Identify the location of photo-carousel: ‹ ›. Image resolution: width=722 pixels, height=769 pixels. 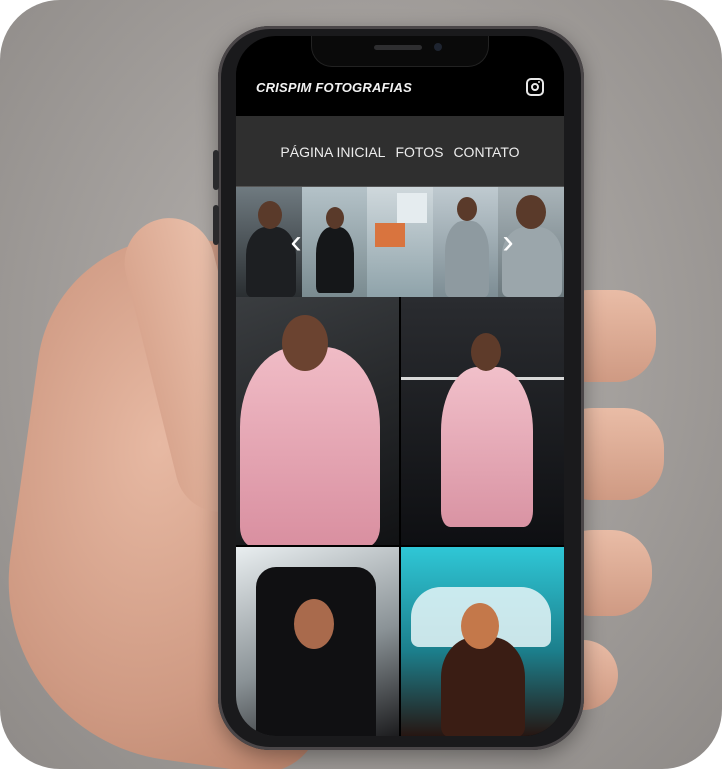
(400, 242).